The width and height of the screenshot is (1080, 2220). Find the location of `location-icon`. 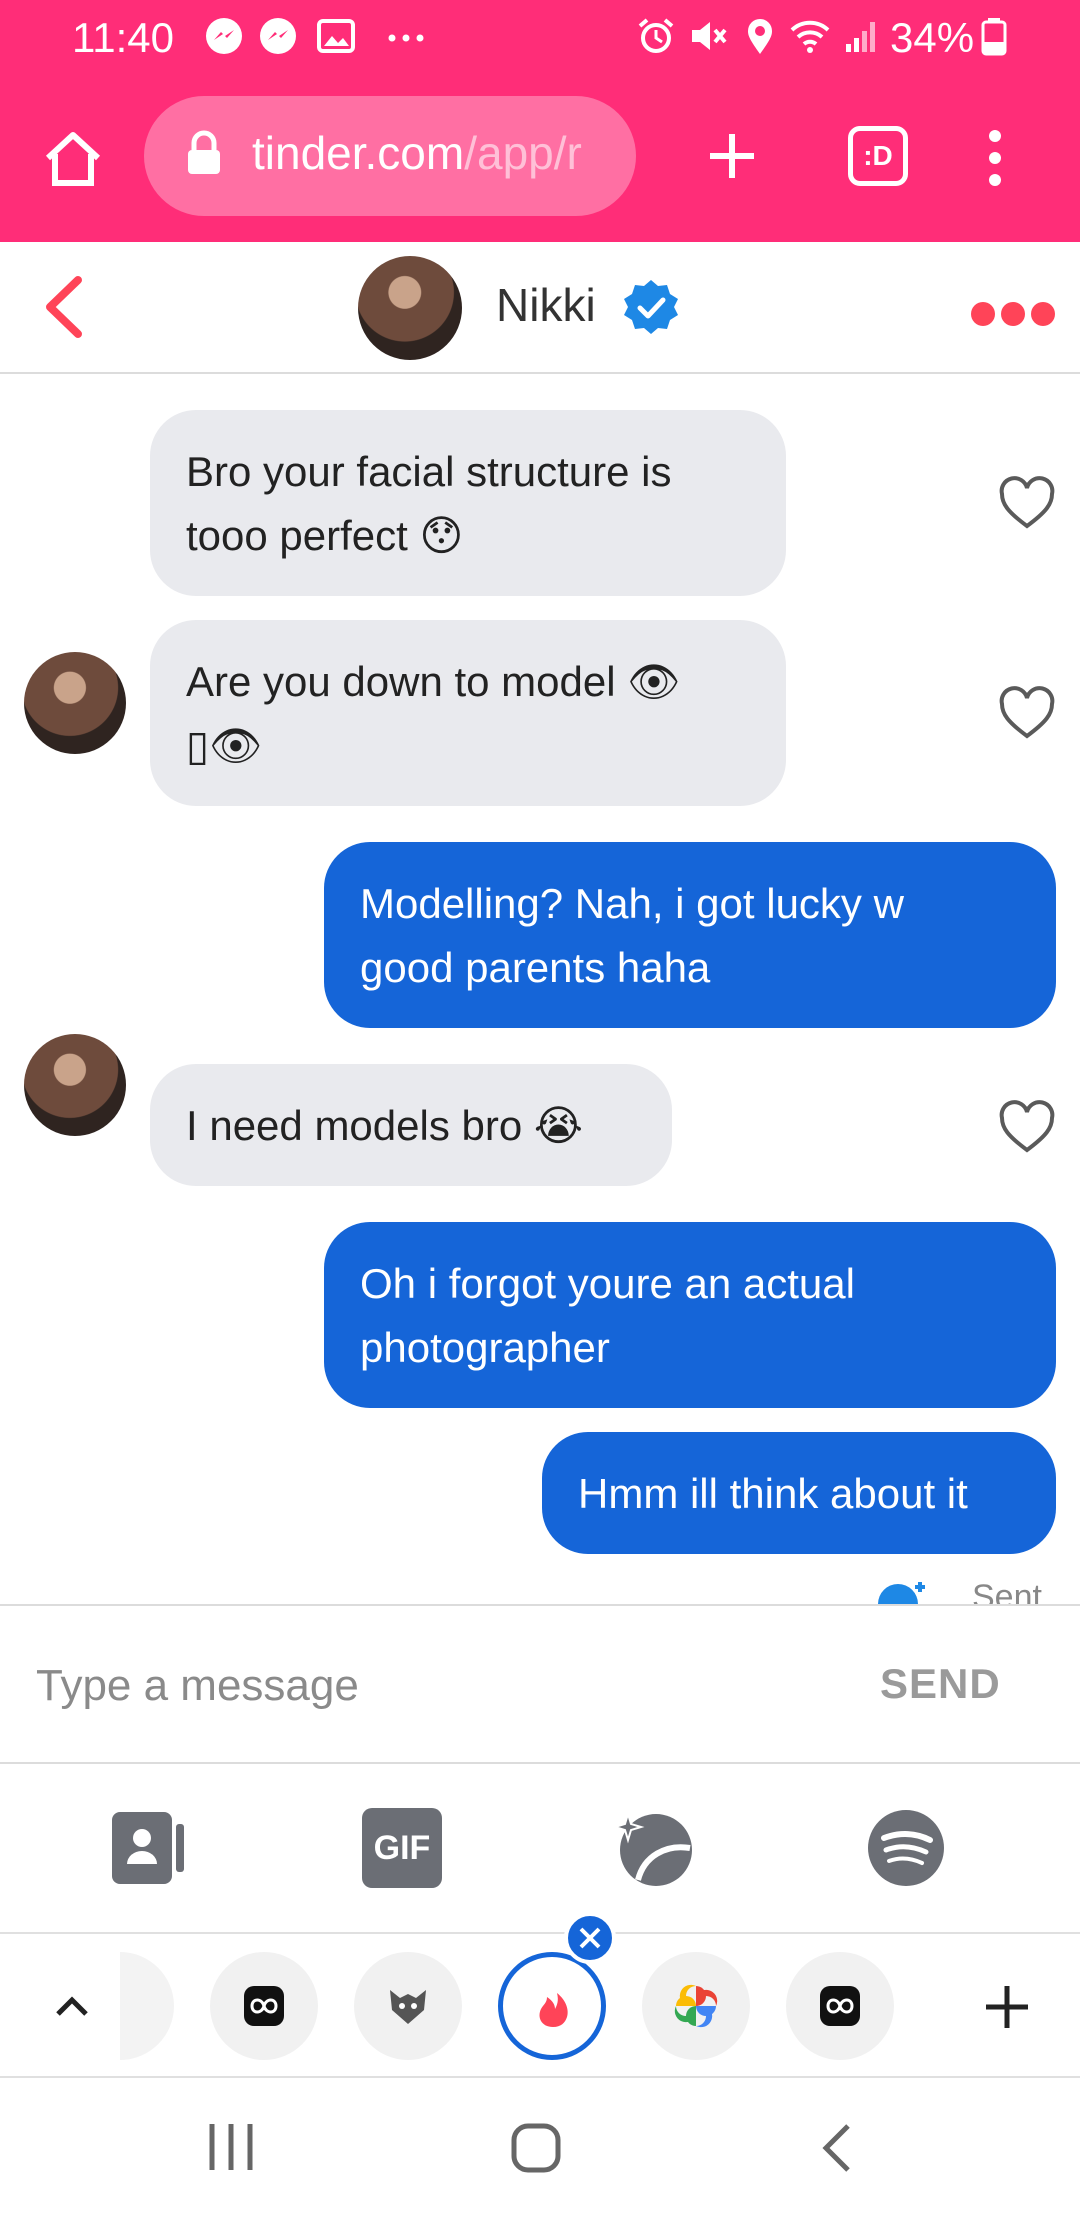

location-icon is located at coordinates (760, 36).